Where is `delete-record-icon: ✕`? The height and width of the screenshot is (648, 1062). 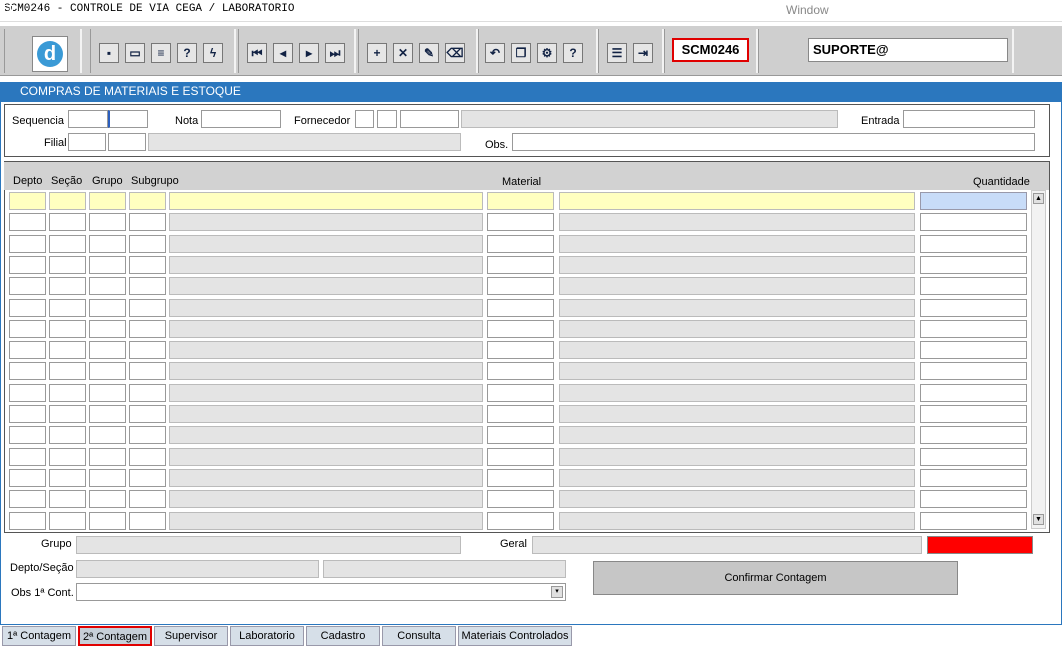
delete-record-icon: ✕ is located at coordinates (403, 53).